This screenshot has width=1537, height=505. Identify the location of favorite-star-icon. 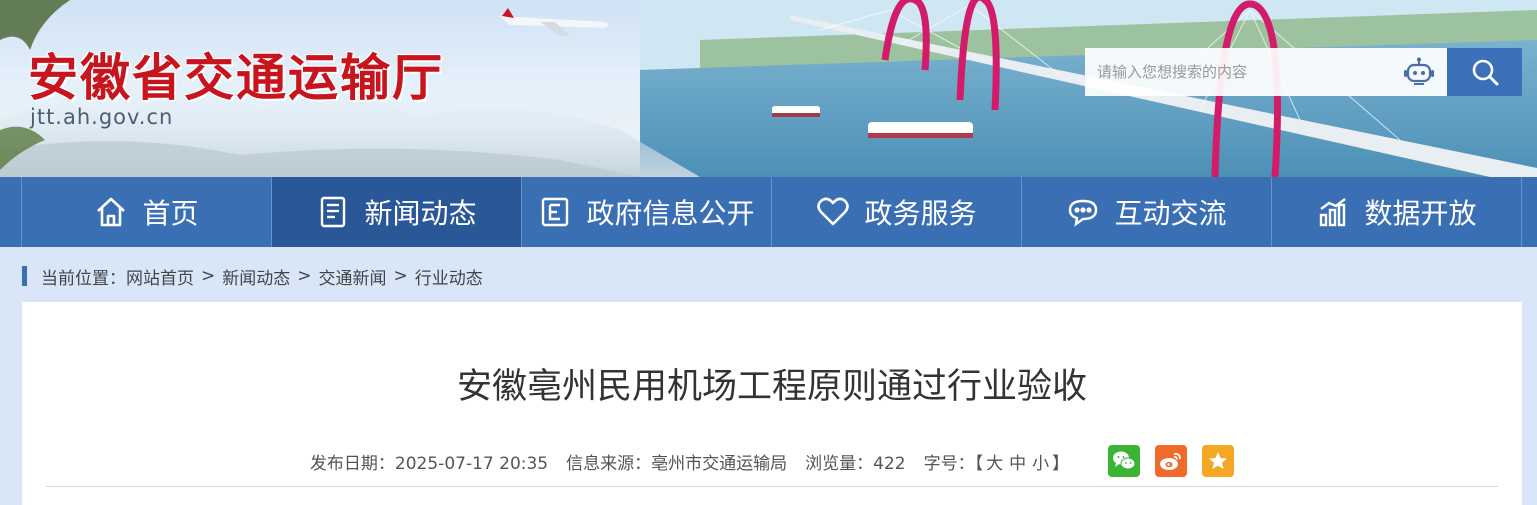
(1218, 460).